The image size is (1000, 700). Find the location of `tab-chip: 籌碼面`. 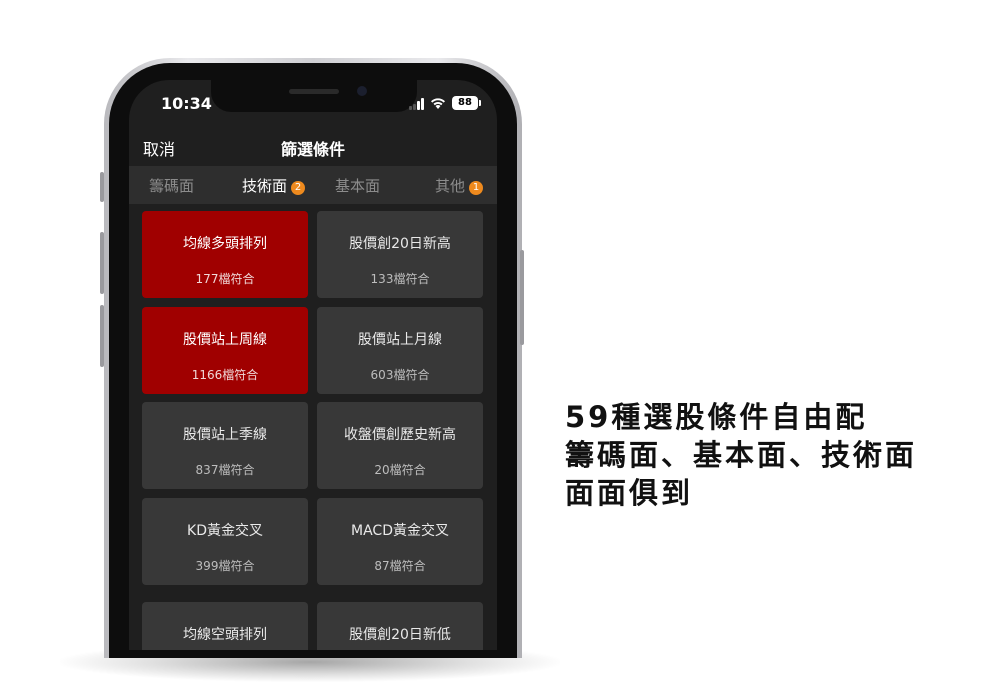

tab-chip: 籌碼面 is located at coordinates (171, 185).